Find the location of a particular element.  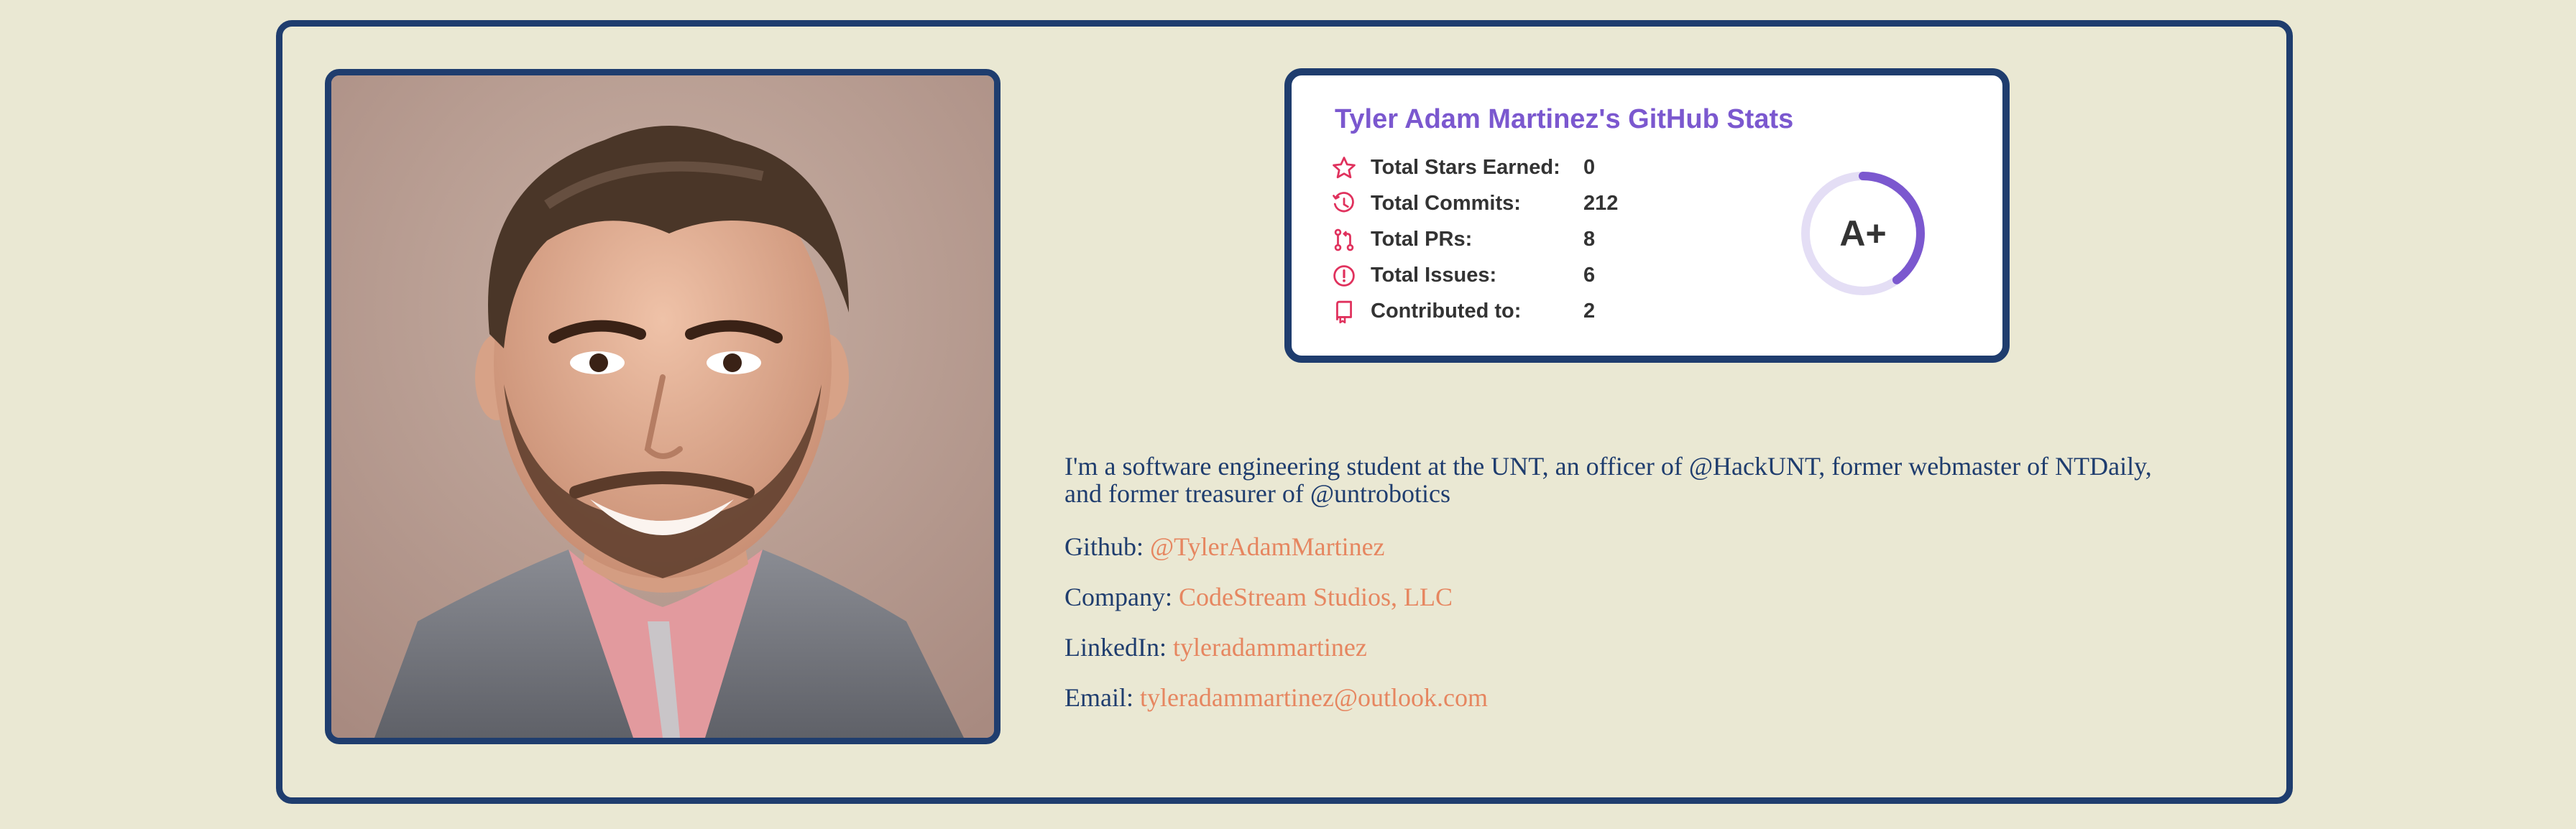

stat-label: Total PRs: is located at coordinates (1422, 239).